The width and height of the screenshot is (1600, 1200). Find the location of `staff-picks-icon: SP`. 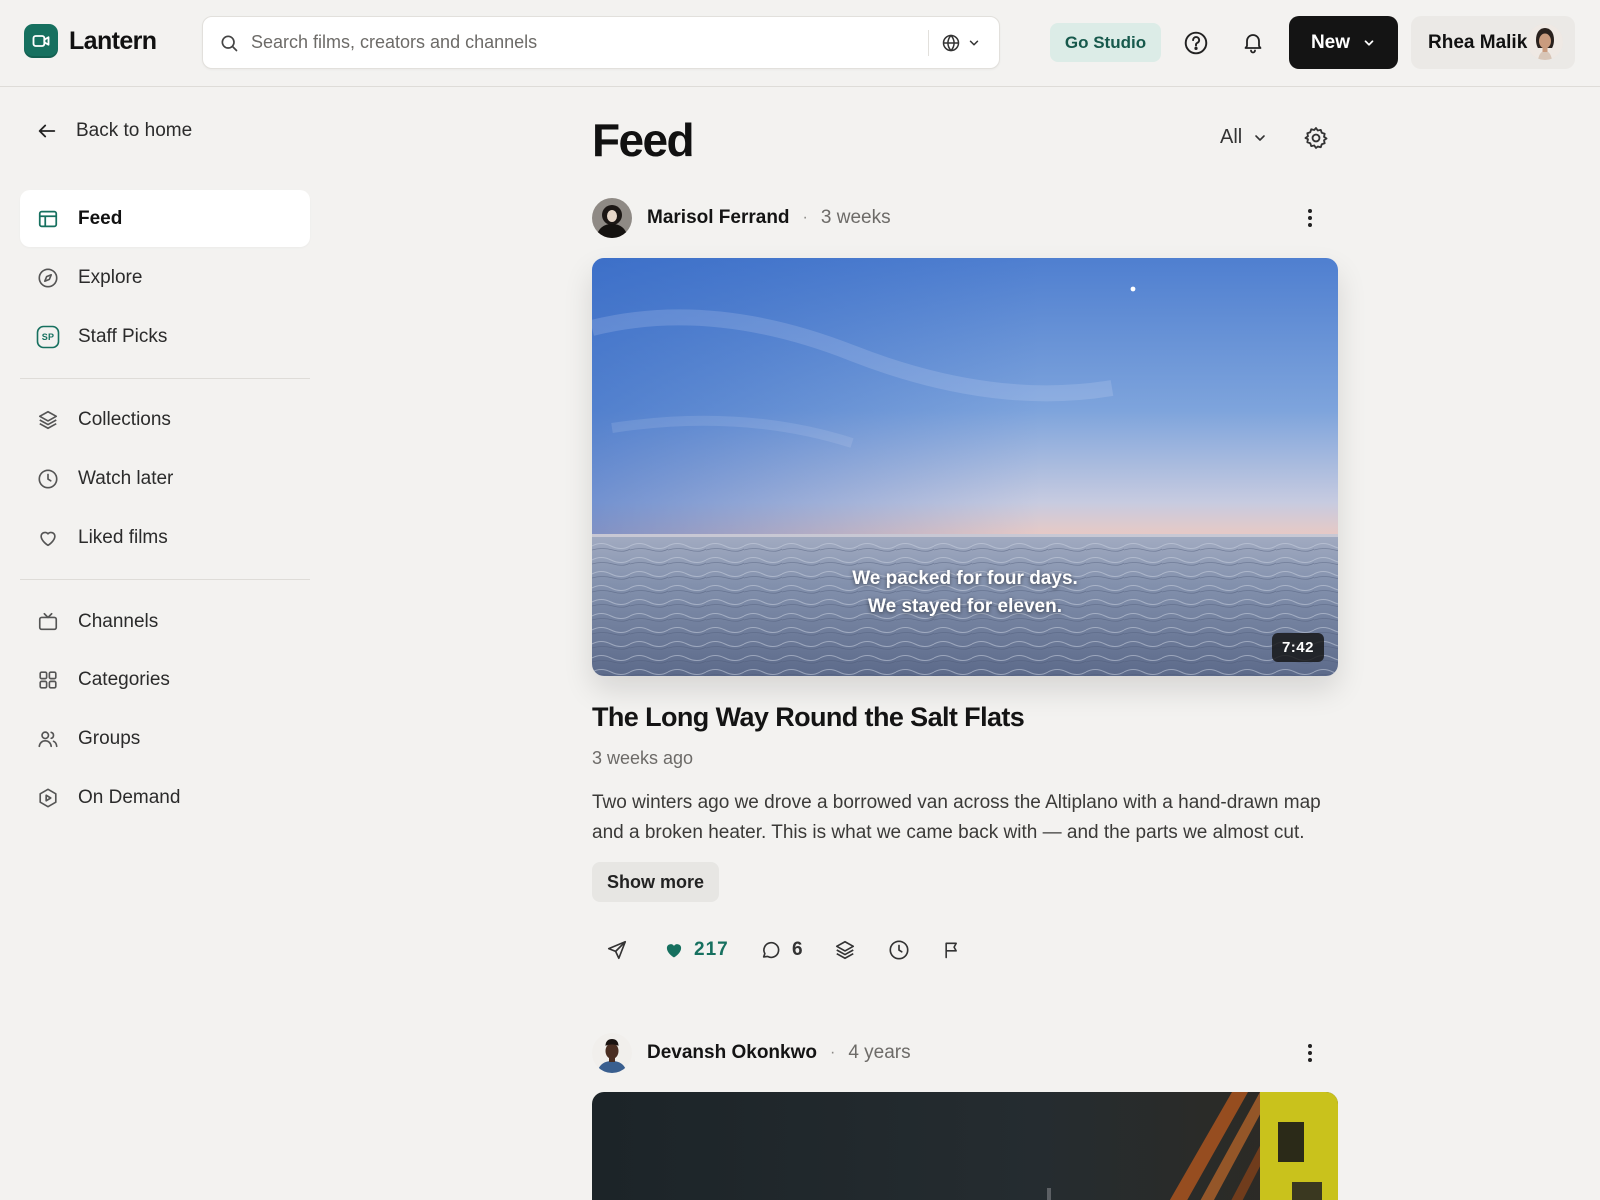

staff-picks-icon: SP is located at coordinates (48, 337).